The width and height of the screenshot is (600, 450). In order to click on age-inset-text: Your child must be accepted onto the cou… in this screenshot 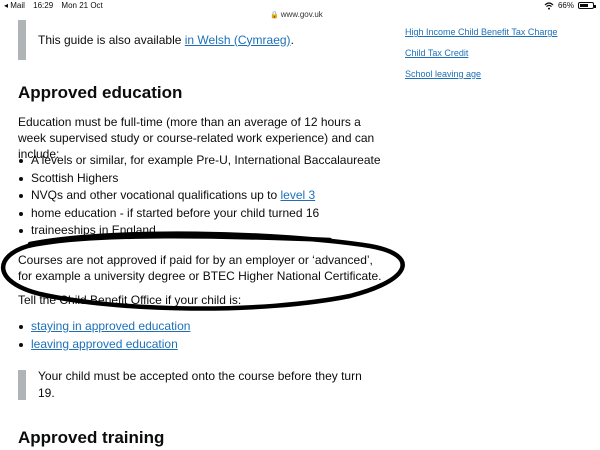, I will do `click(200, 384)`.